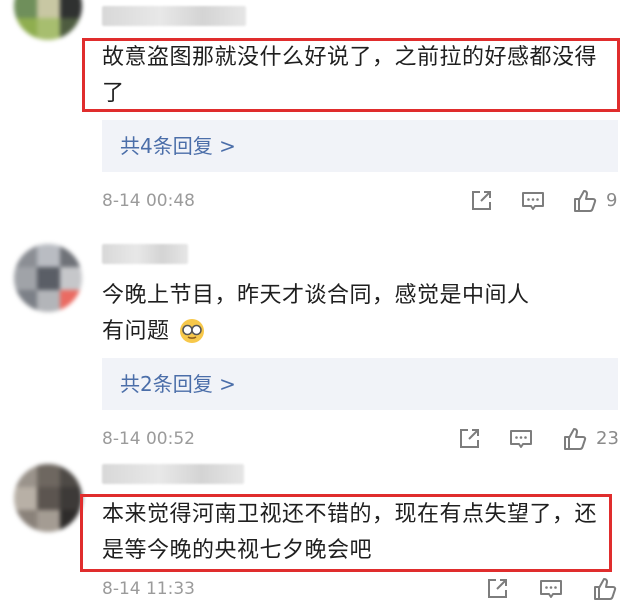 The width and height of the screenshot is (640, 604). Describe the element at coordinates (316, 313) in the screenshot. I see `comment-text-content: 今晚上节目，昨天才谈合同，感觉是中间人有问题` at that location.